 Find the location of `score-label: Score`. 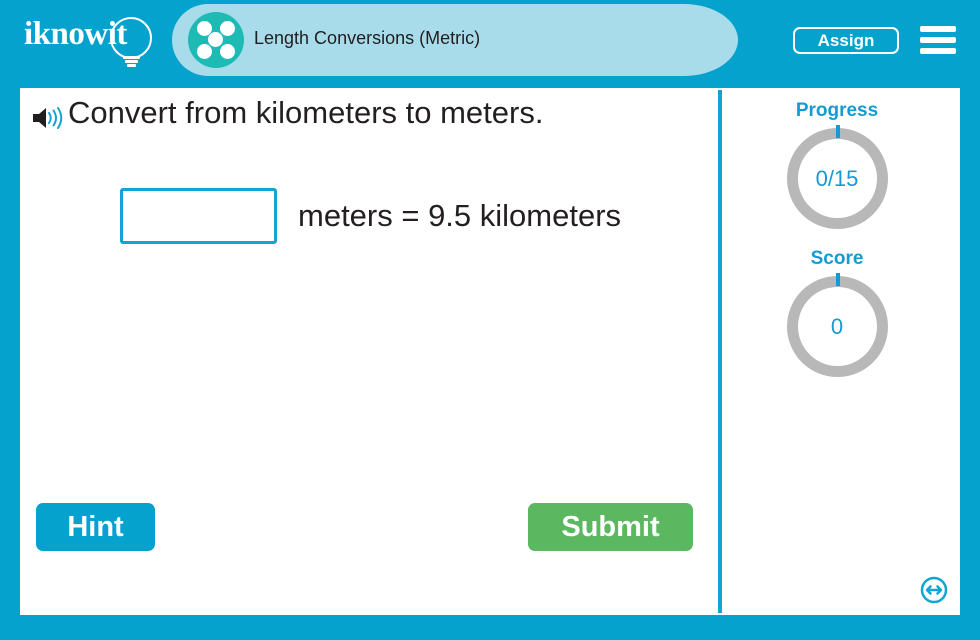

score-label: Score is located at coordinates (837, 258).